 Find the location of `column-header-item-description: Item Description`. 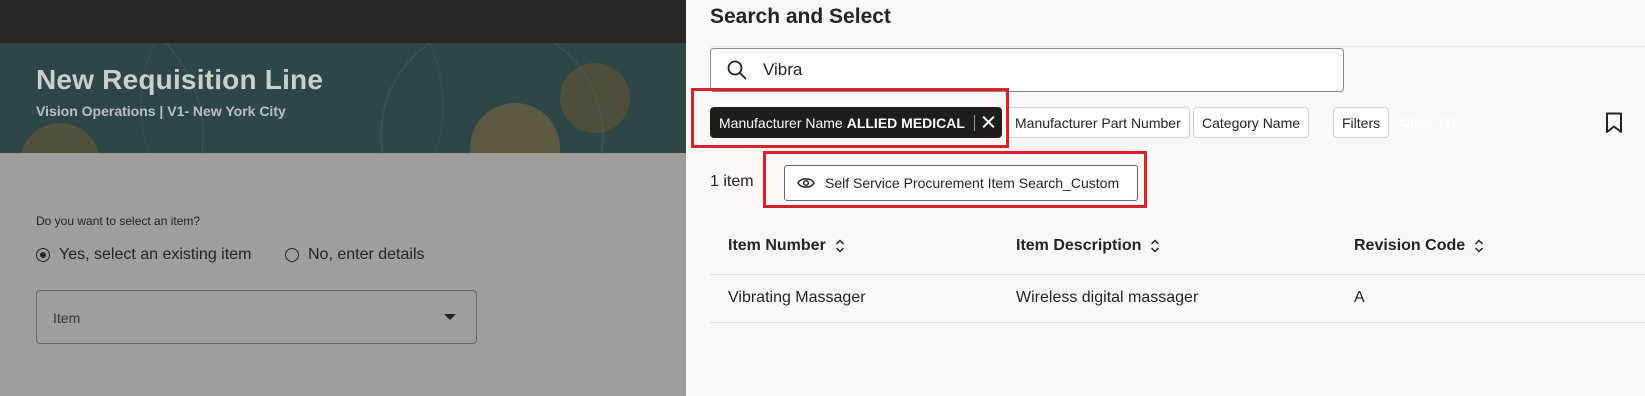

column-header-item-description: Item Description is located at coordinates (1088, 246).